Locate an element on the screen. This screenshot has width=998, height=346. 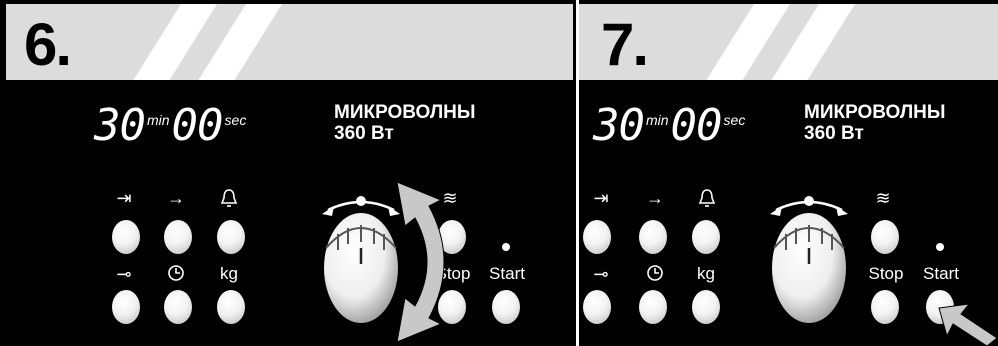
stop-label: Stop is located at coordinates (886, 273).